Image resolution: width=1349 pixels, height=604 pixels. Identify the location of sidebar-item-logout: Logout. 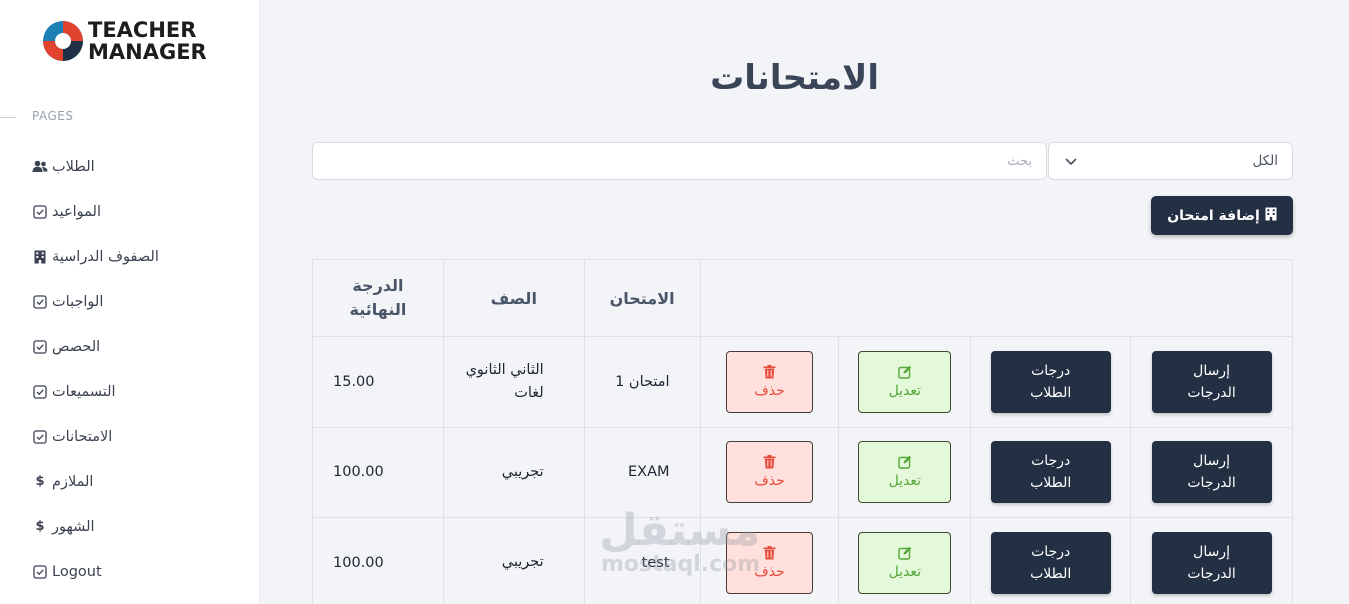
(142, 571).